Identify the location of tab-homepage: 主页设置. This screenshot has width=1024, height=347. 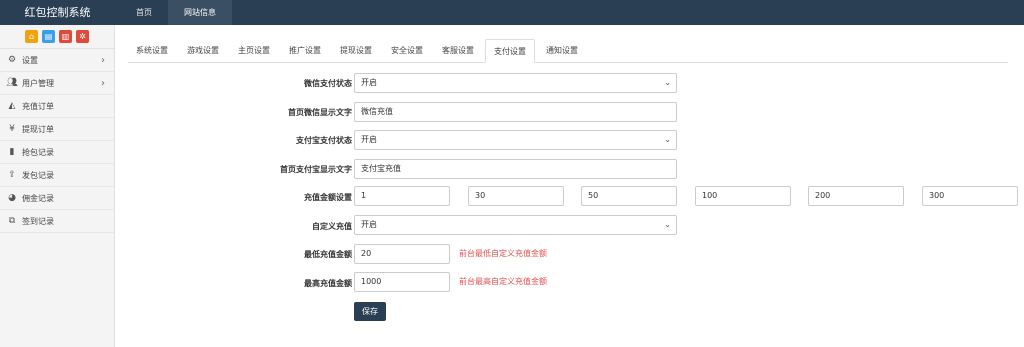
(254, 50).